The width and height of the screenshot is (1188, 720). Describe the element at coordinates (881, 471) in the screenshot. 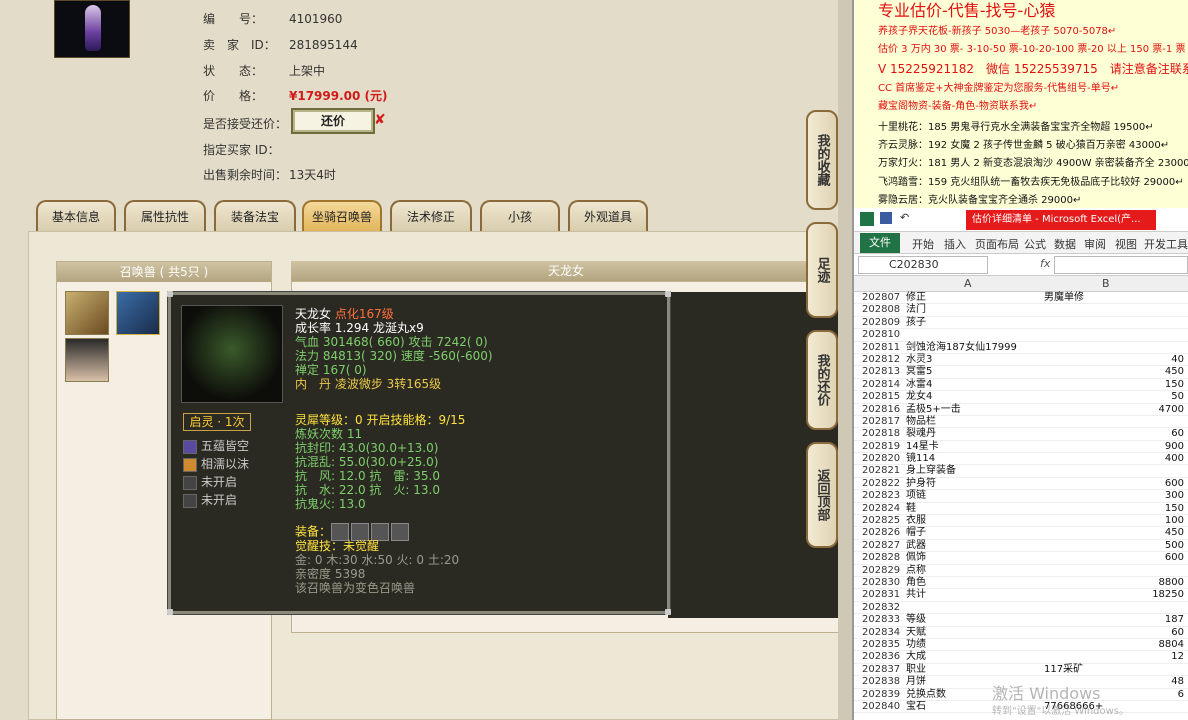

I see `row-number: 202821` at that location.